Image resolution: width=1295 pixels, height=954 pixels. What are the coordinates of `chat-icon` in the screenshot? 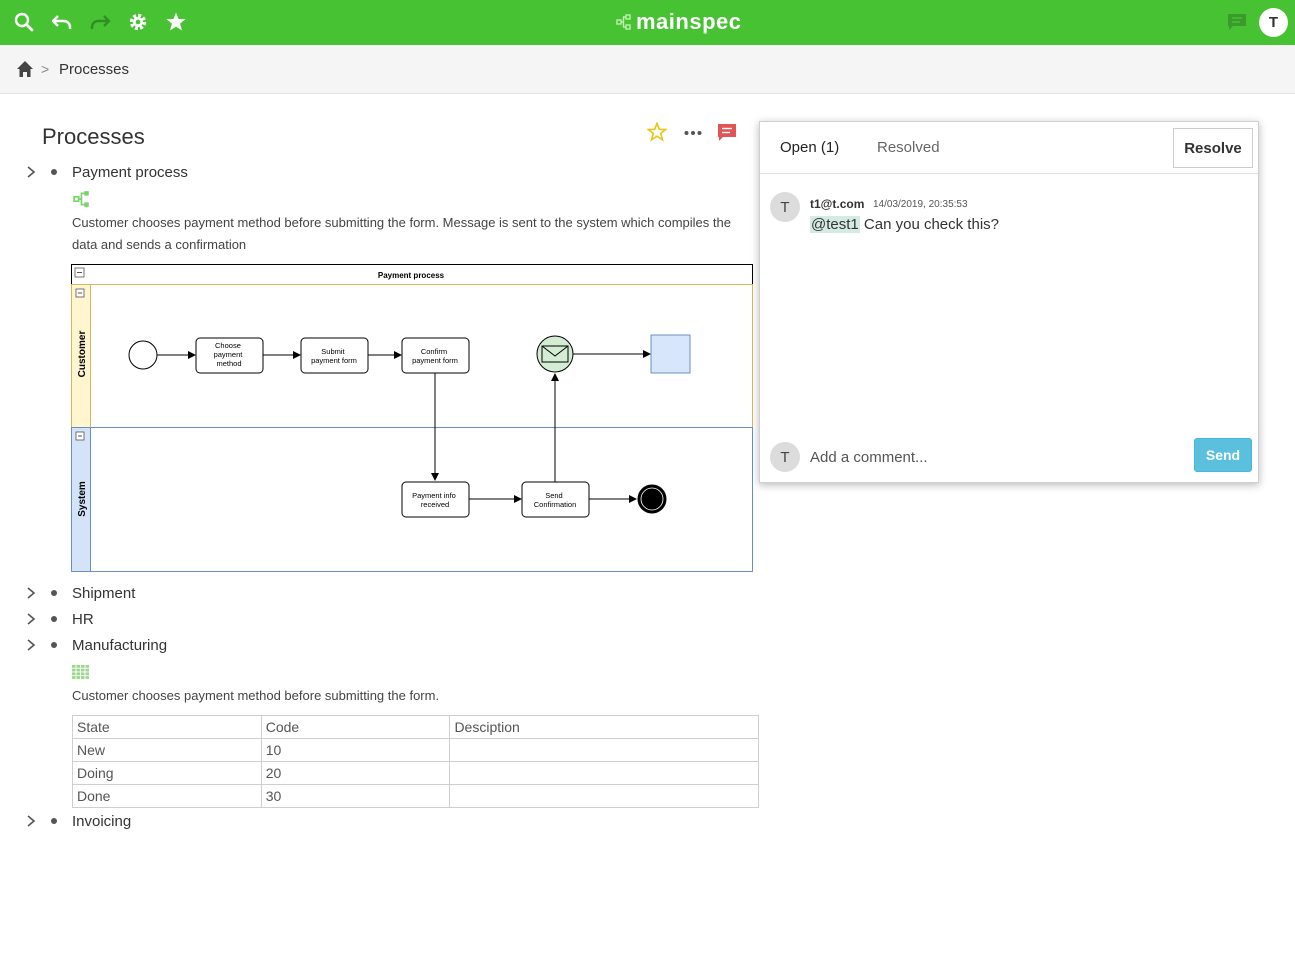 It's located at (1237, 22).